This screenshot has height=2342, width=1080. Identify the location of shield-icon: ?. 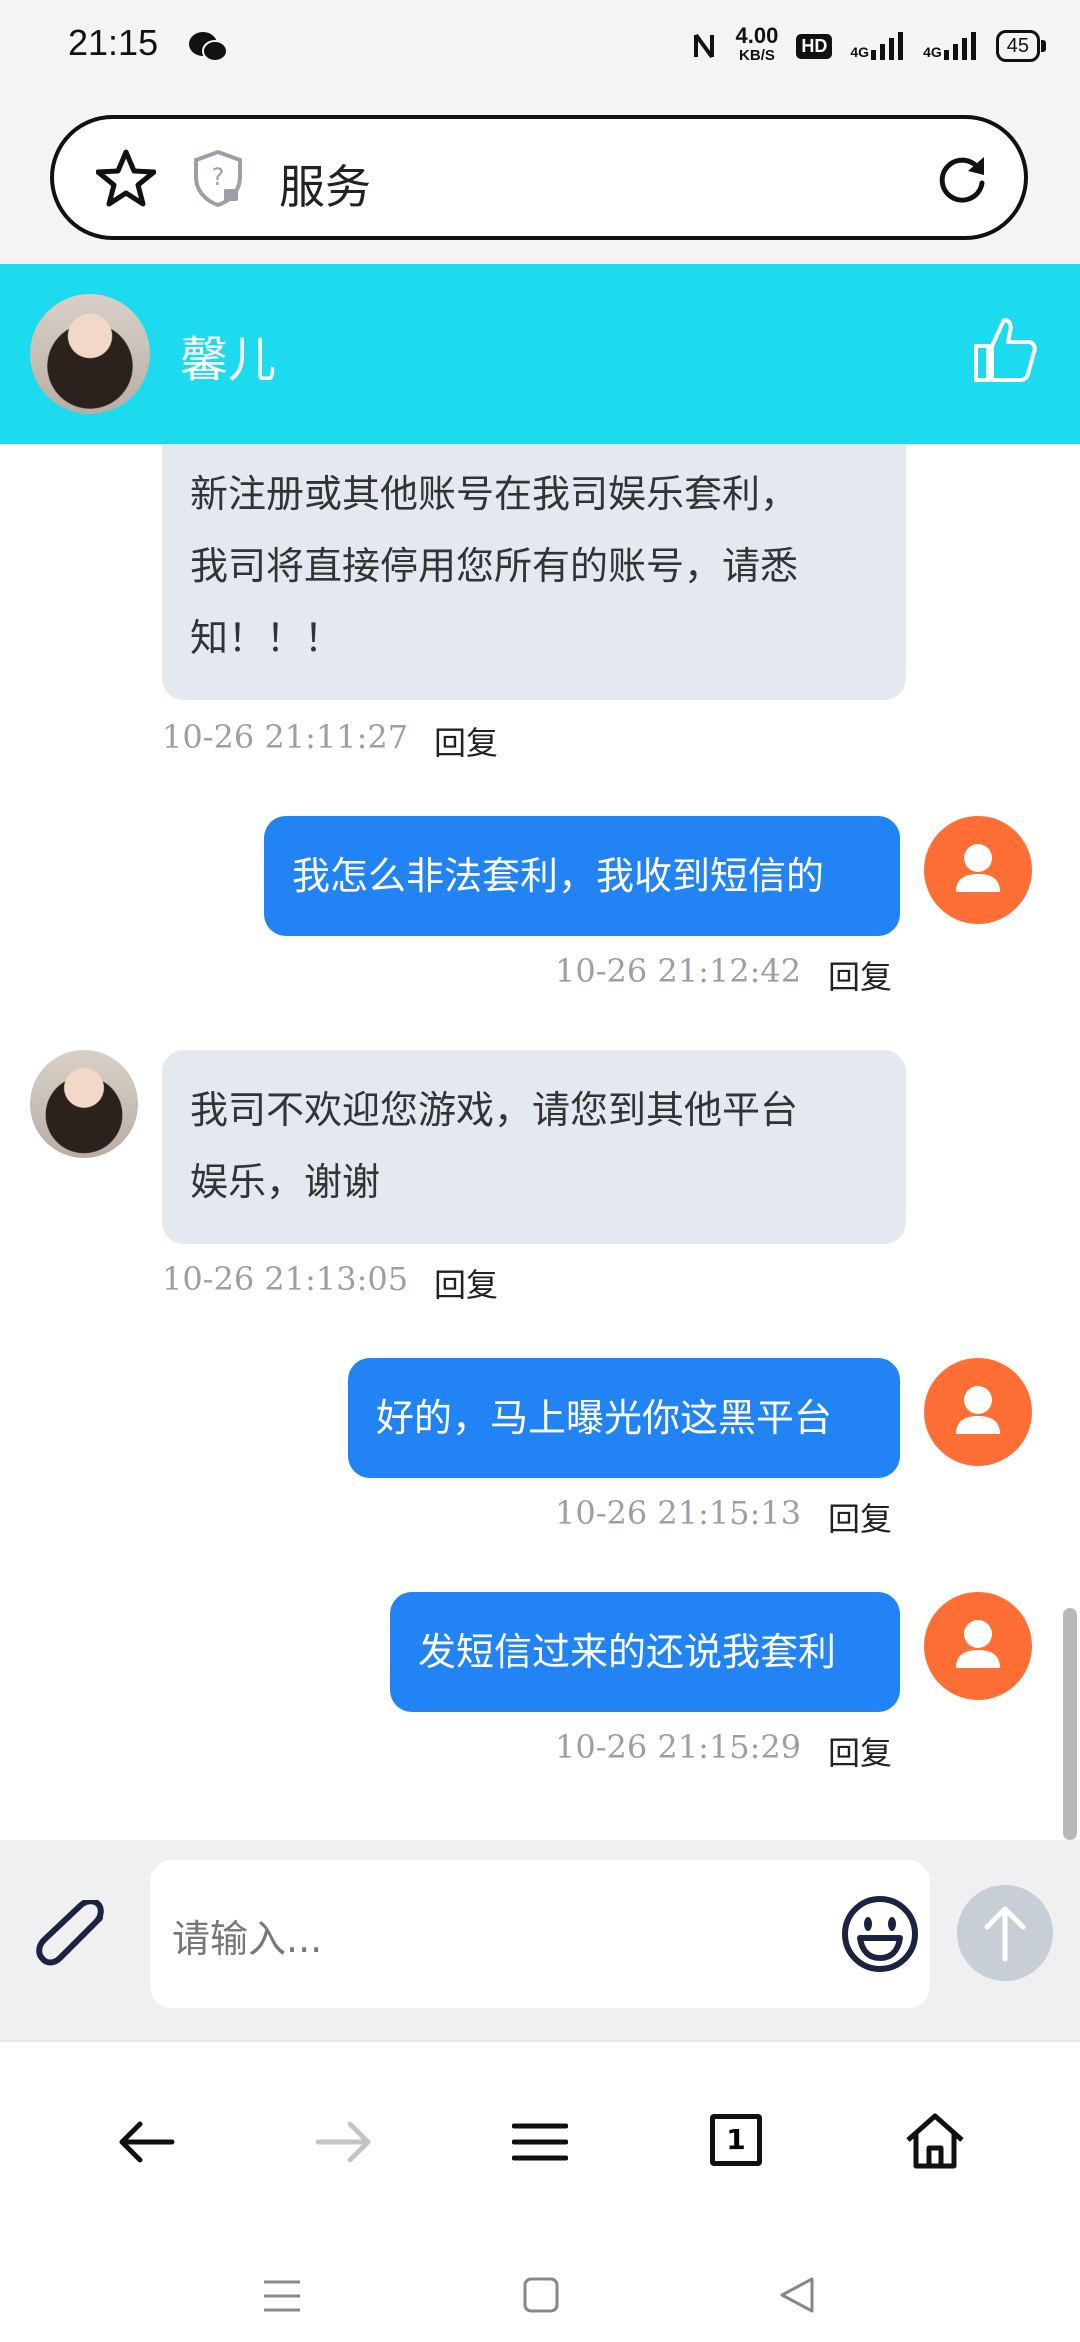
(218, 180).